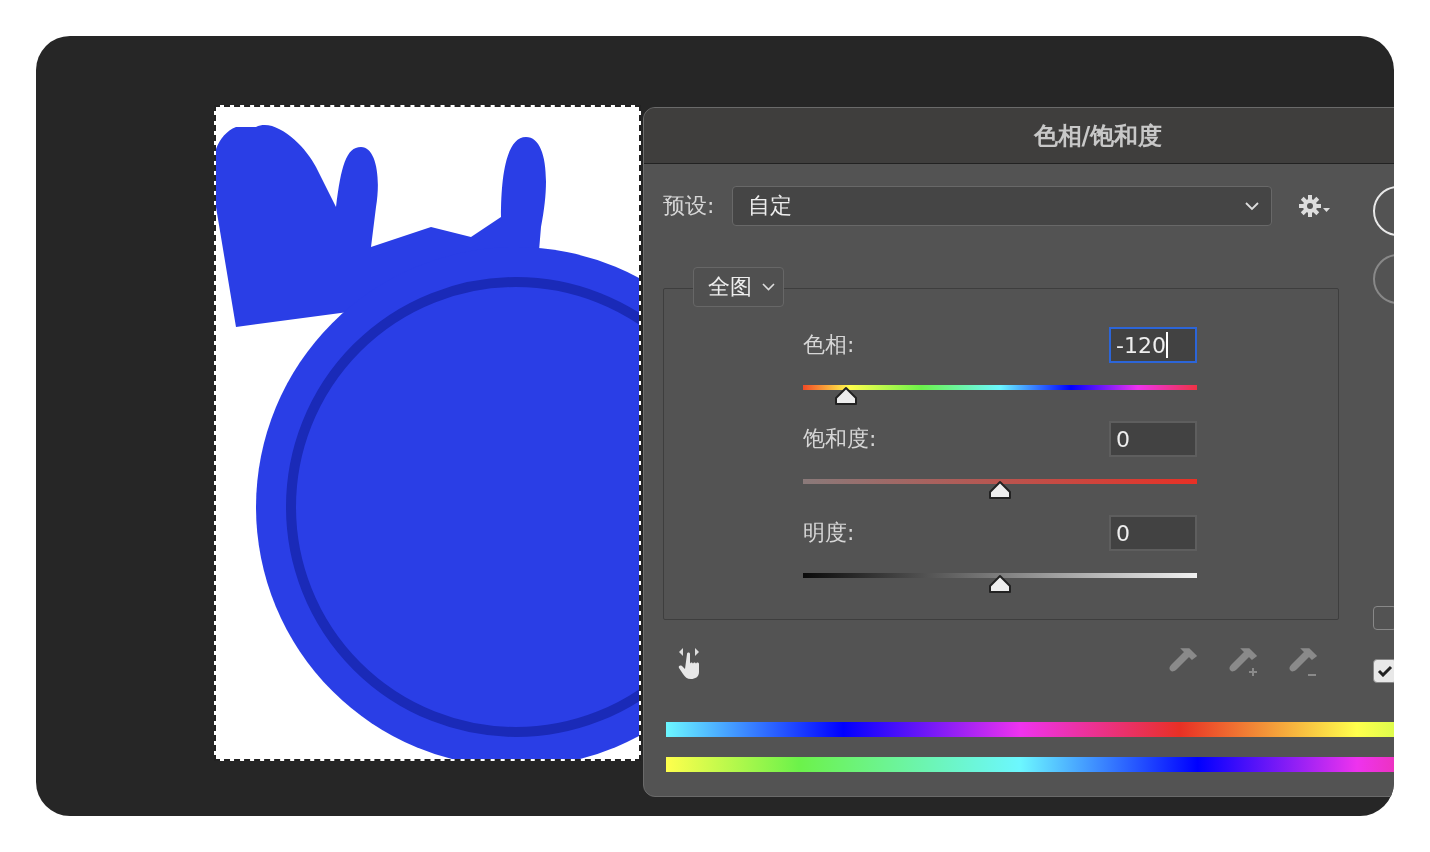 The width and height of the screenshot is (1430, 852). Describe the element at coordinates (738, 287) in the screenshot. I see `channel-dropdown: 全图` at that location.